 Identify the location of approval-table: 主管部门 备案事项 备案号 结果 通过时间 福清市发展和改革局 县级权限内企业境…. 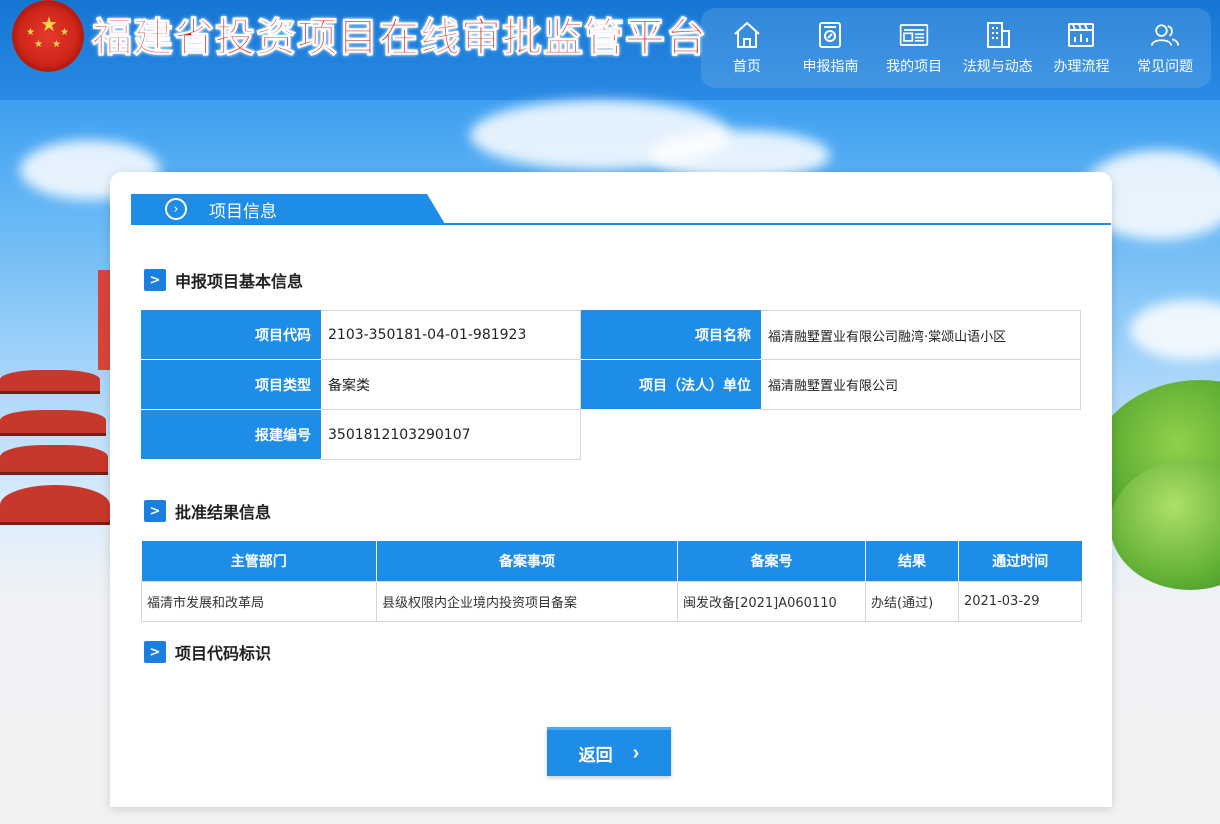
(611, 581).